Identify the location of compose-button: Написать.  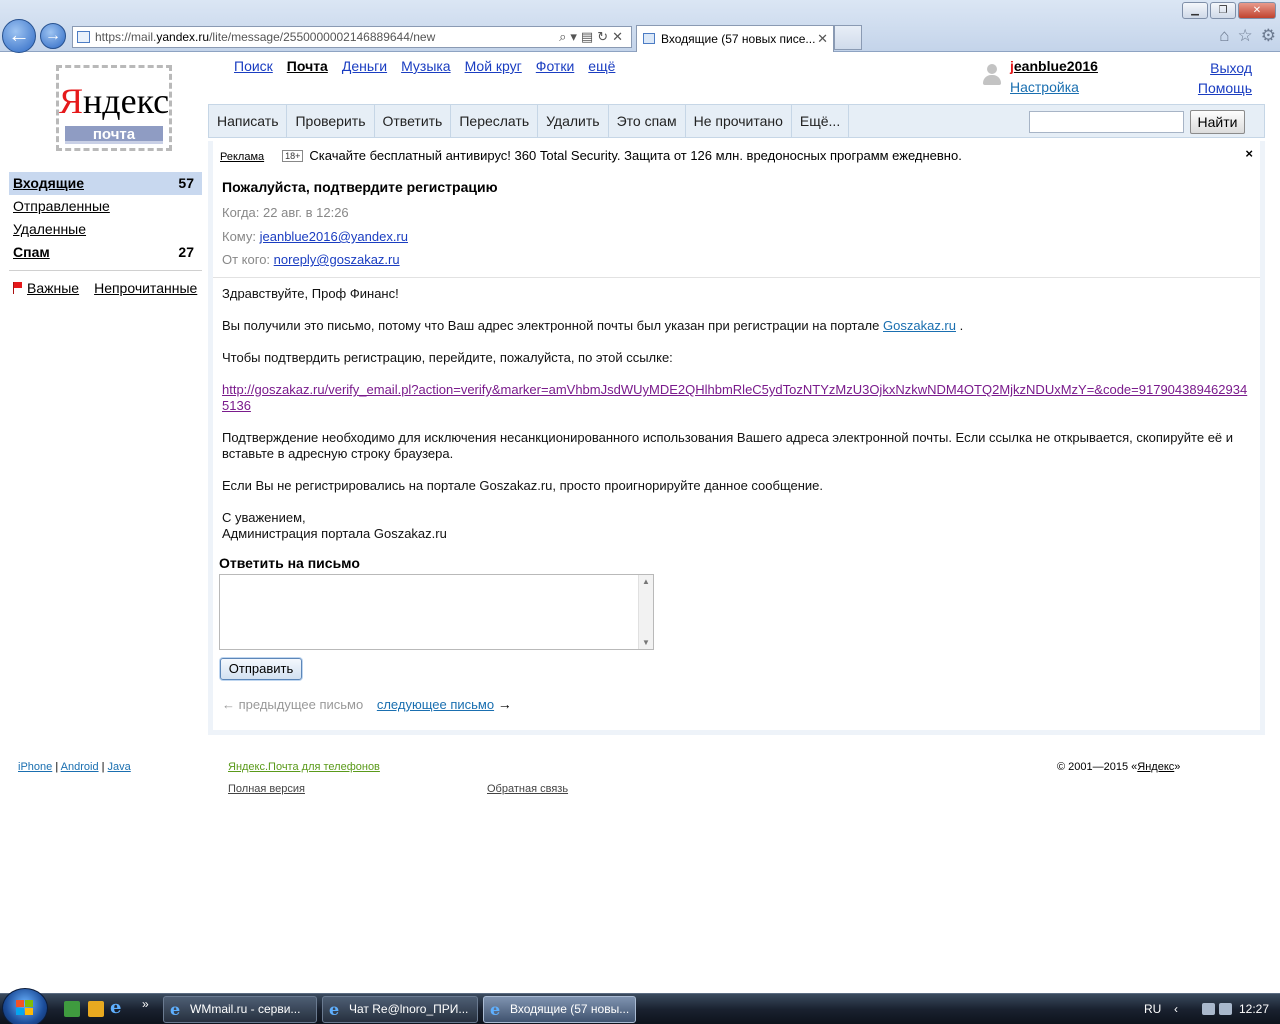
(248, 121).